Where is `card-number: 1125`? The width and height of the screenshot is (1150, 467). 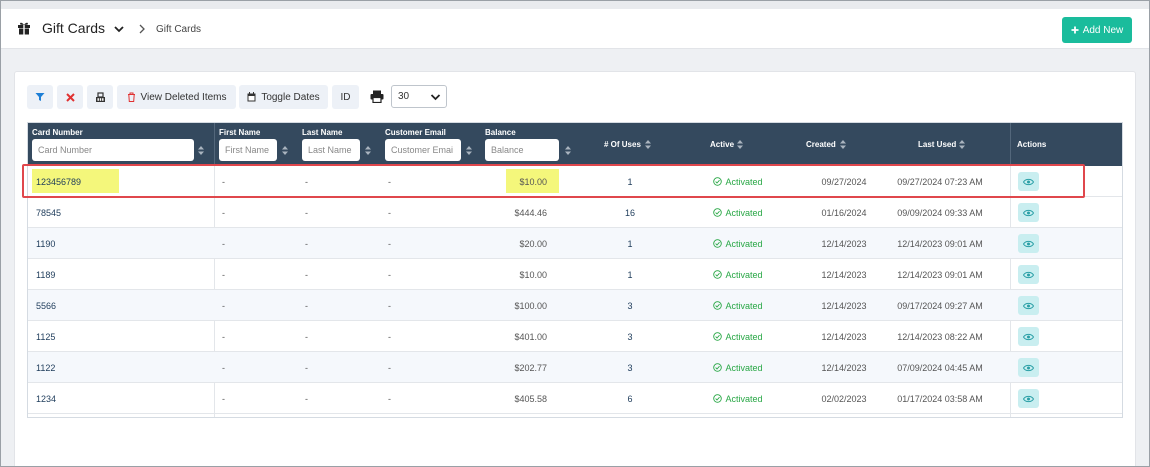 card-number: 1125 is located at coordinates (45, 336).